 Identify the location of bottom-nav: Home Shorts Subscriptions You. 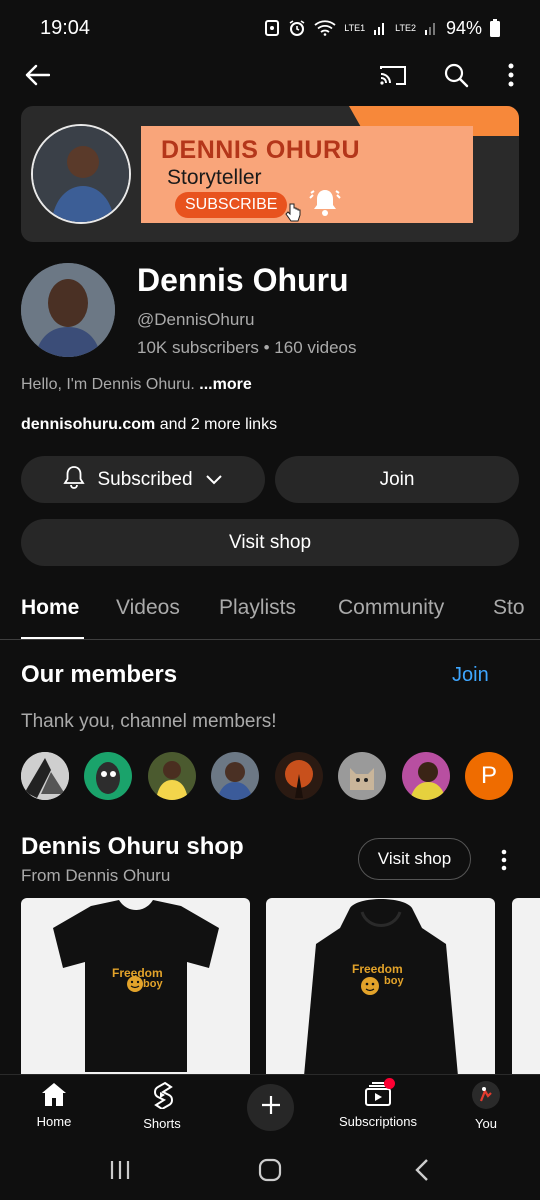
(270, 1107).